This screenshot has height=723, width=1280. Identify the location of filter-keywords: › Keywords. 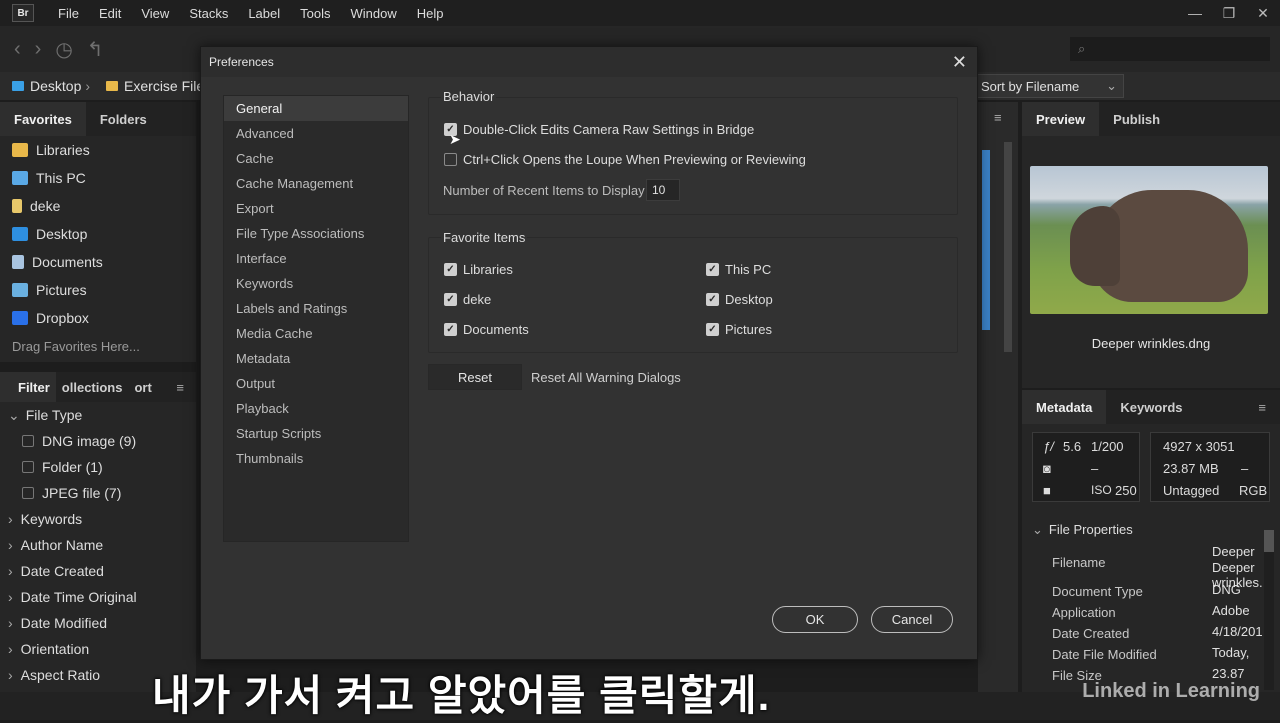
(98, 519).